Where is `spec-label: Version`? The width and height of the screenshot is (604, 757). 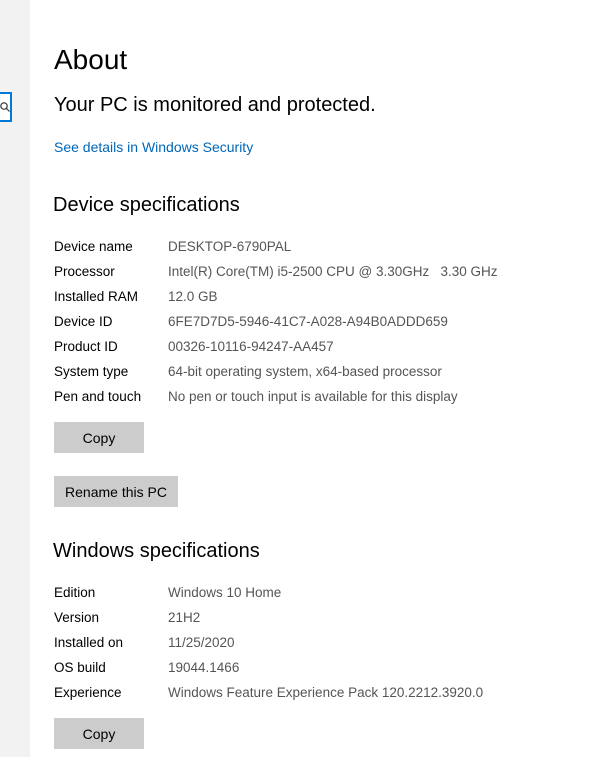
spec-label: Version is located at coordinates (77, 617).